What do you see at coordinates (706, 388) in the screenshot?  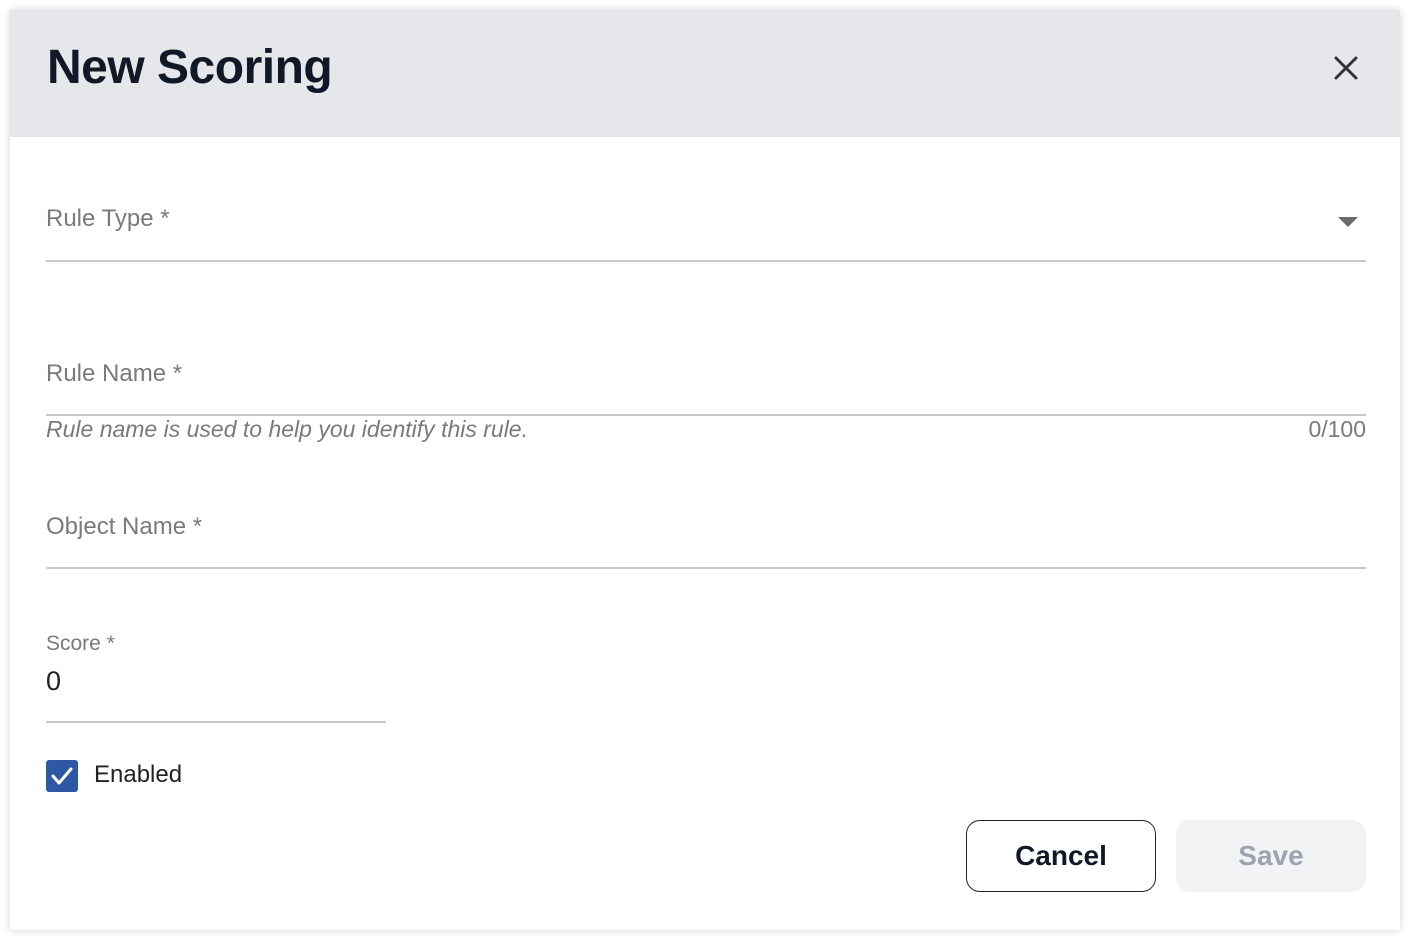 I see `rule-name-input: Rule Name *` at bounding box center [706, 388].